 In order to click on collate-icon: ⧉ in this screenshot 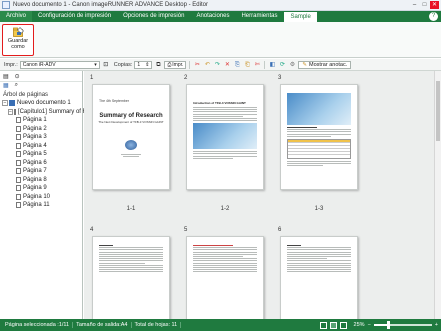, I will do `click(158, 65)`.